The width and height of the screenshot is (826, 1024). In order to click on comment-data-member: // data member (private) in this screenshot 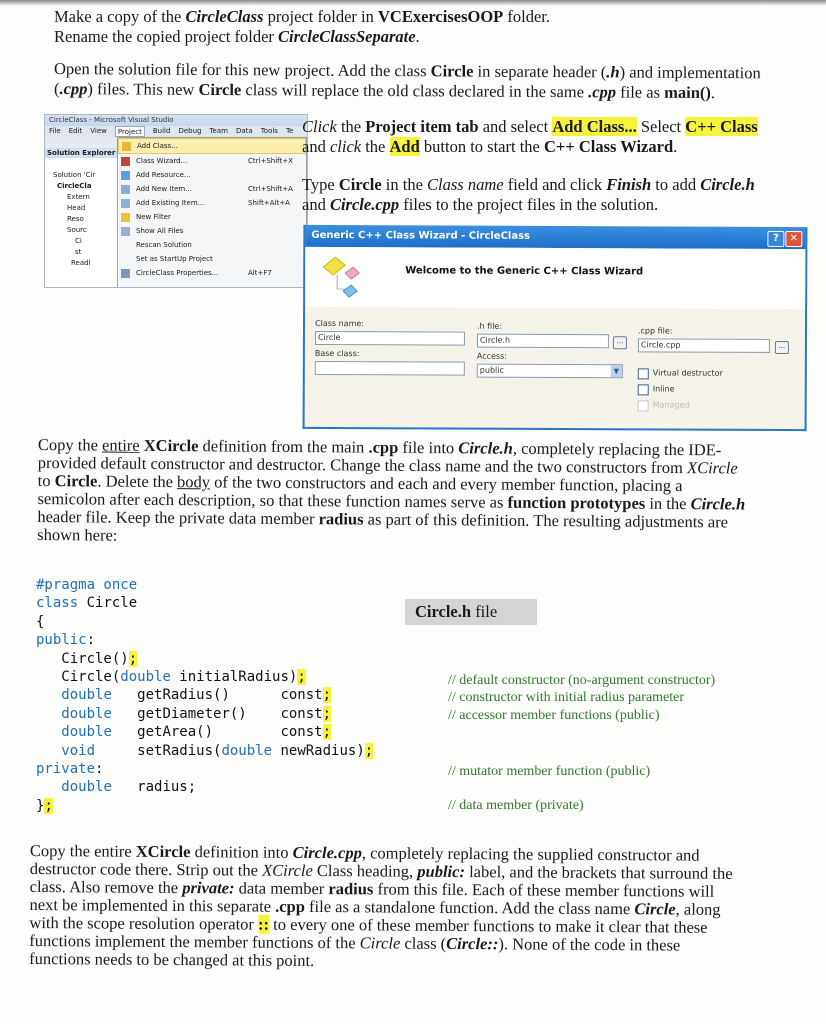, I will do `click(516, 805)`.